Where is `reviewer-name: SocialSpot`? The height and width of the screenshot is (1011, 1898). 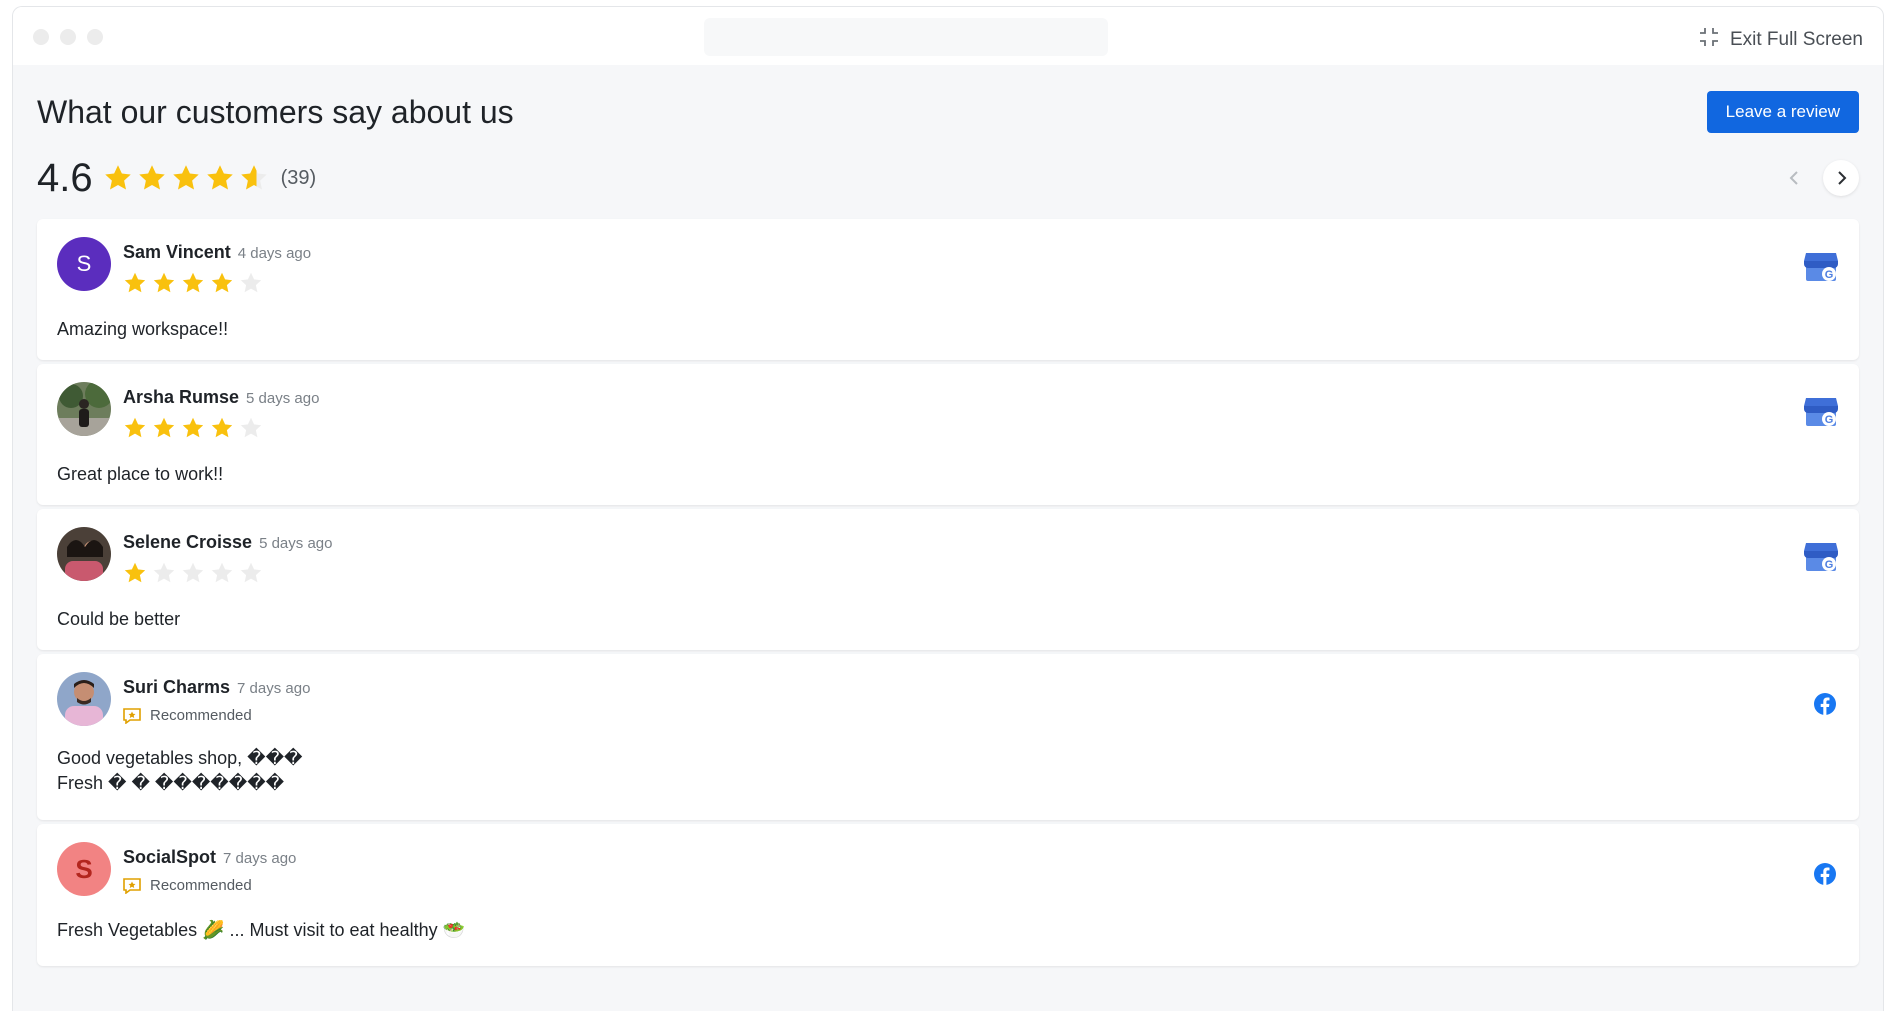
reviewer-name: SocialSpot is located at coordinates (170, 857).